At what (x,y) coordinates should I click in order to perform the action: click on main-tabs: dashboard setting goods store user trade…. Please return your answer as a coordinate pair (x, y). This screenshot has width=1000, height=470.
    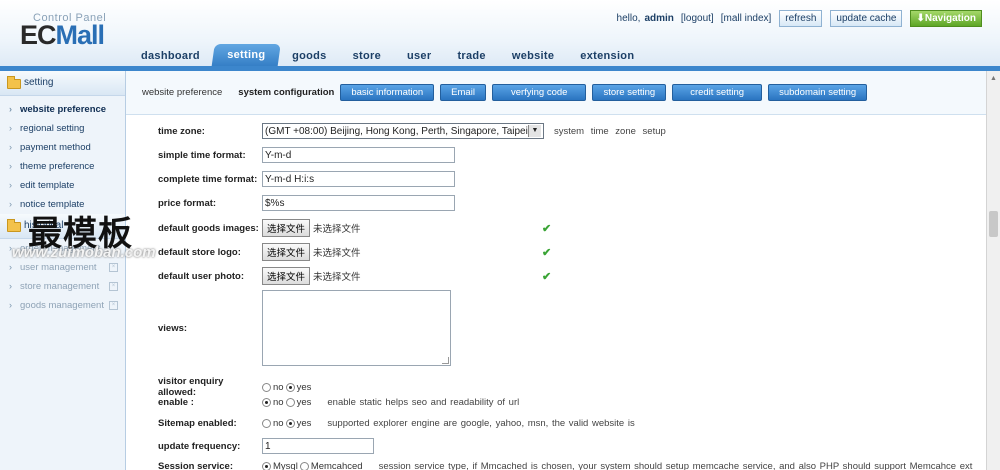
    Looking at the image, I should click on (387, 56).